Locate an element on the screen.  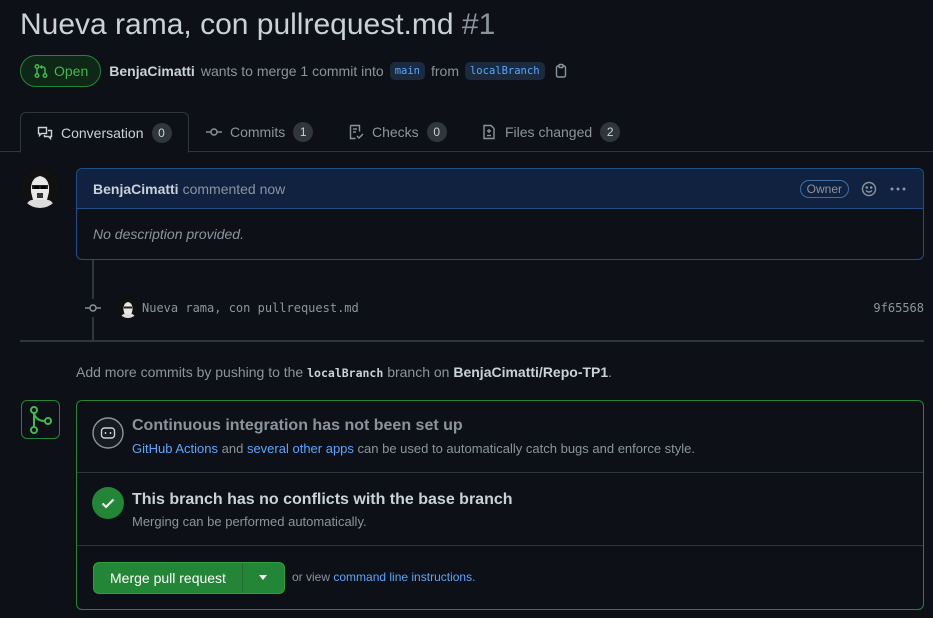
state-label: Open is located at coordinates (71, 71).